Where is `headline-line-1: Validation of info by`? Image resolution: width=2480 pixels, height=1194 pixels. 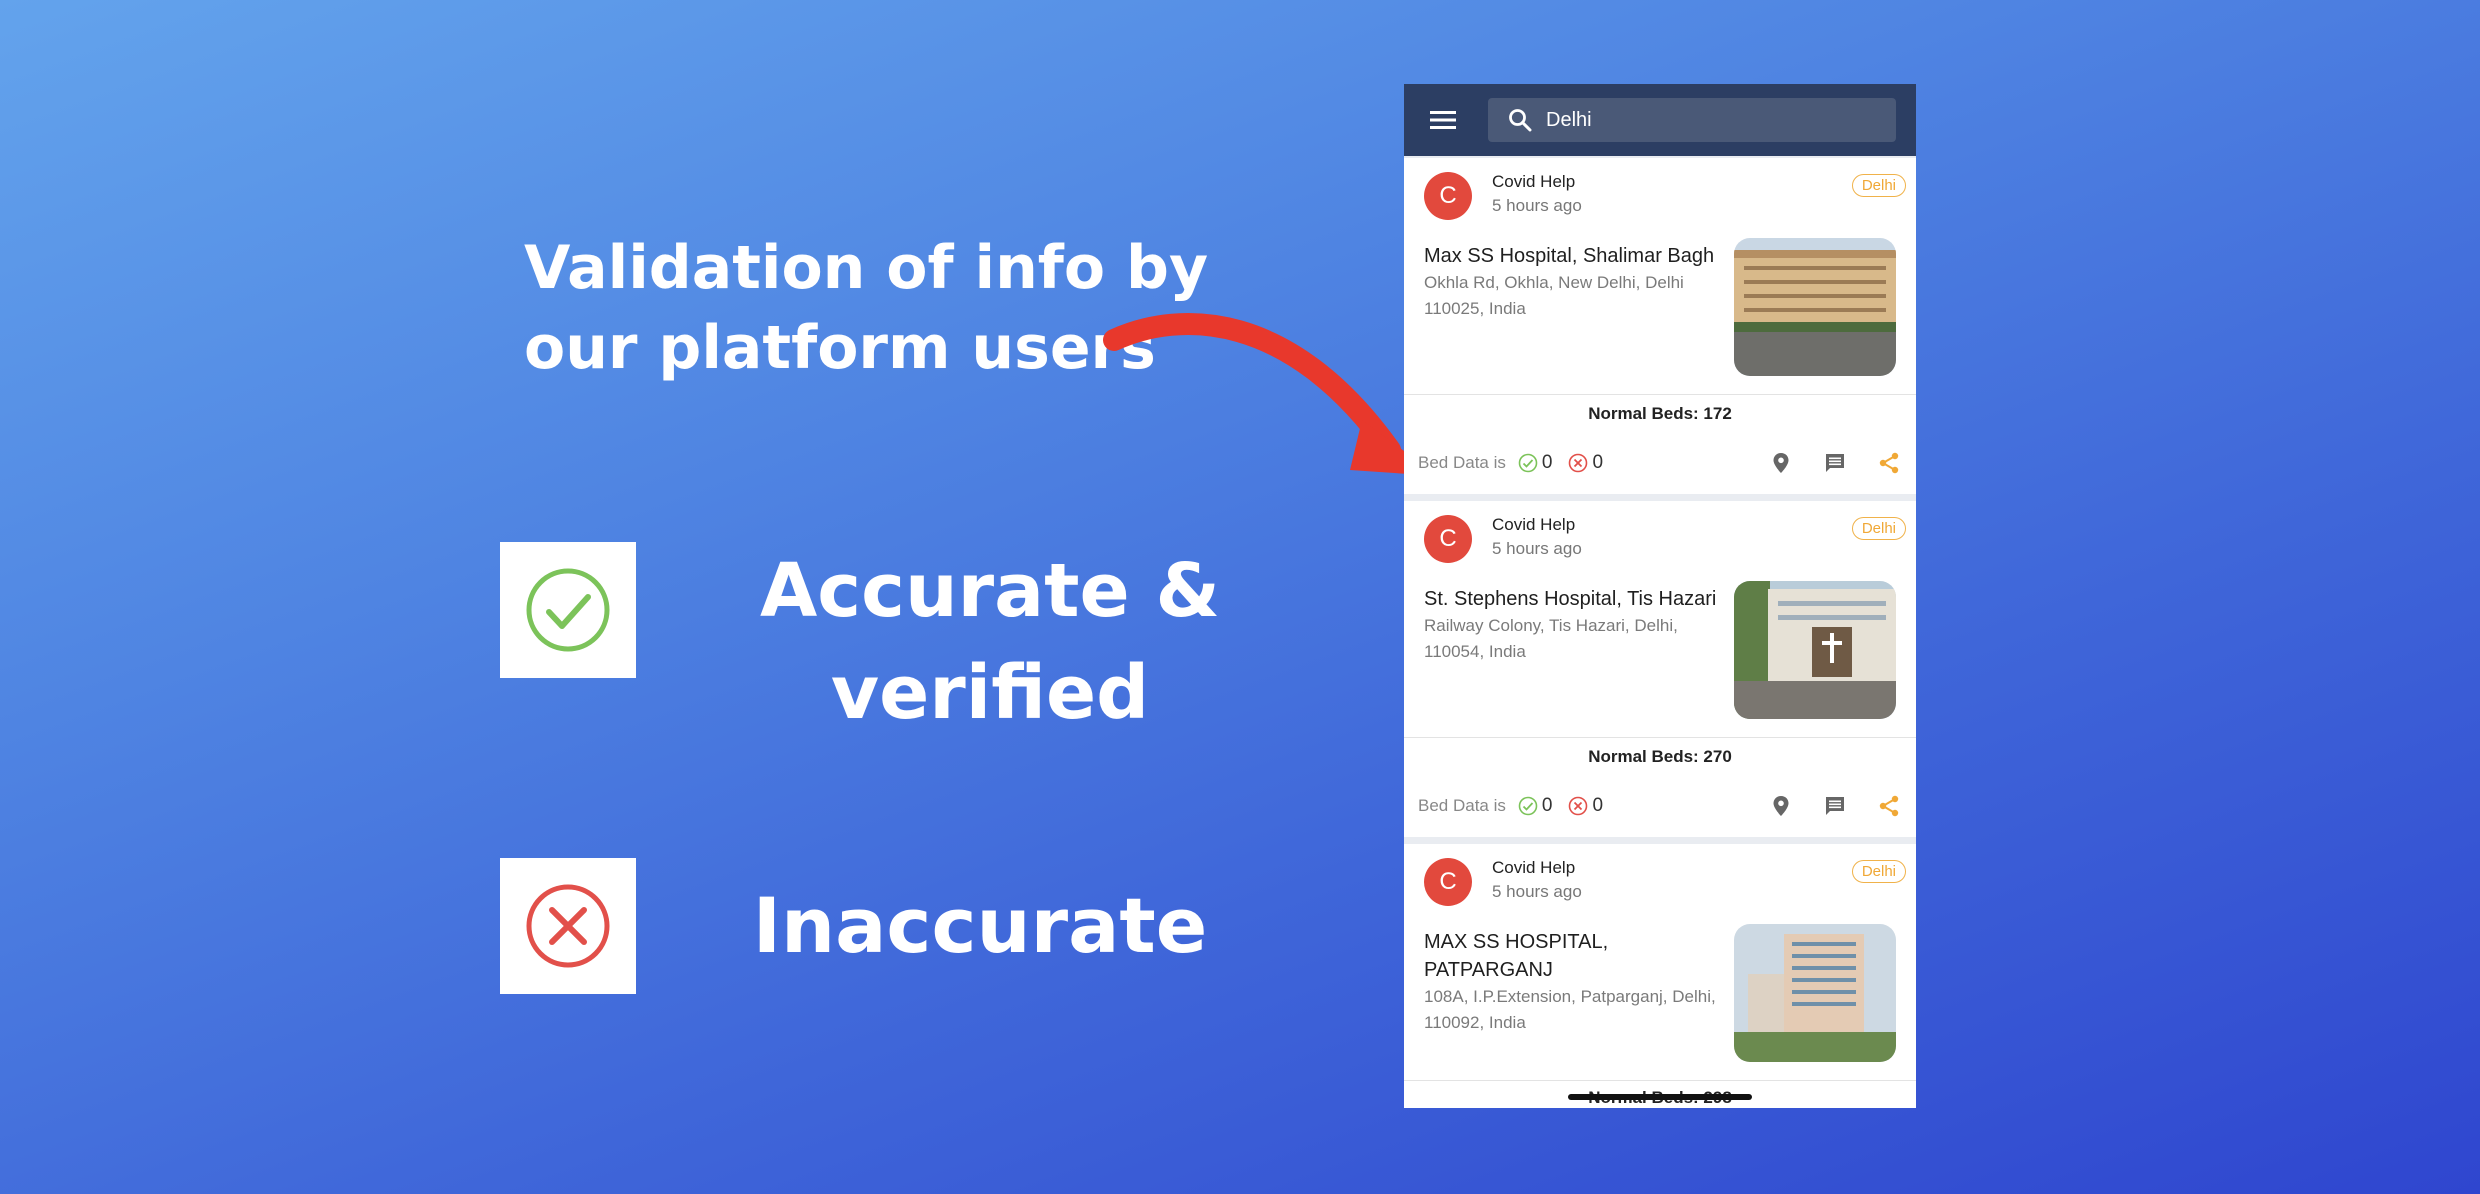
headline-line-1: Validation of info by is located at coordinates (866, 268).